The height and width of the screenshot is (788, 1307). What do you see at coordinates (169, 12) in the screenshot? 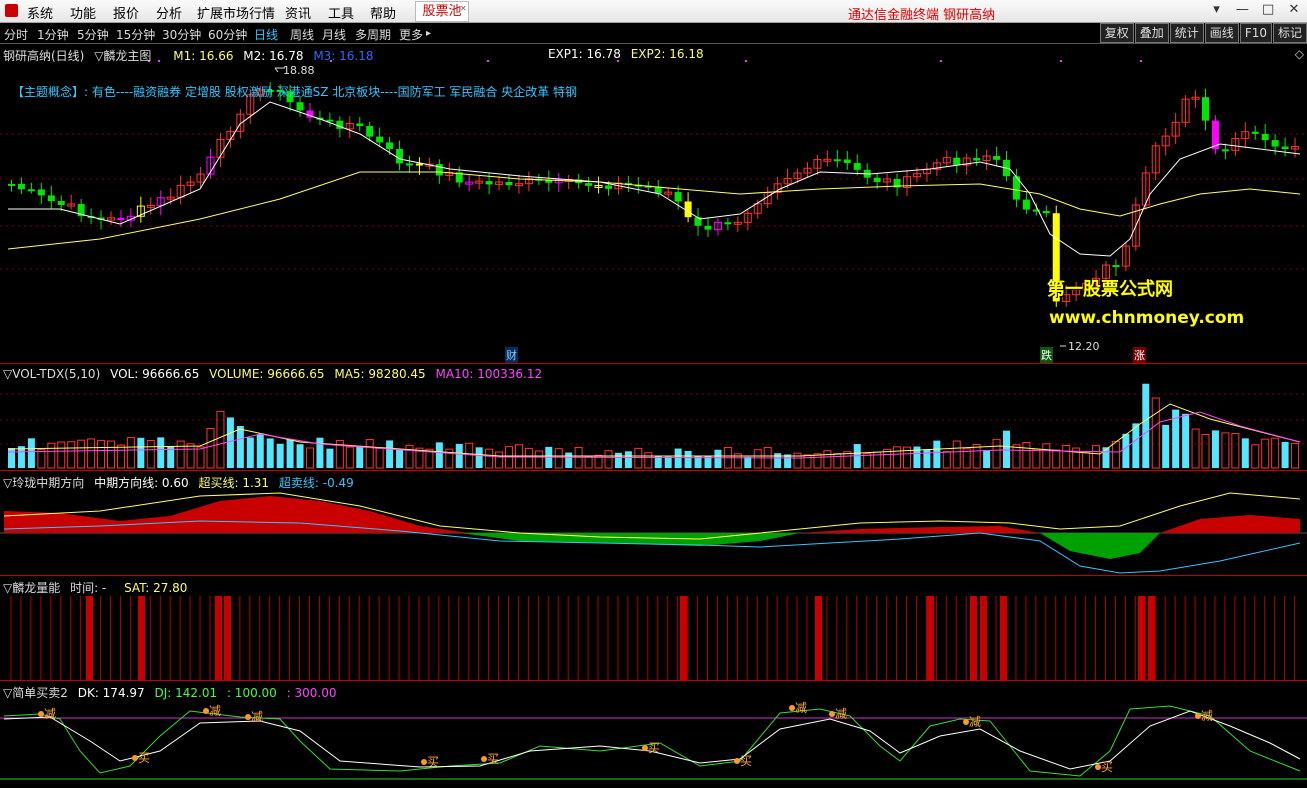
I see `menu-analysis: 分析` at bounding box center [169, 12].